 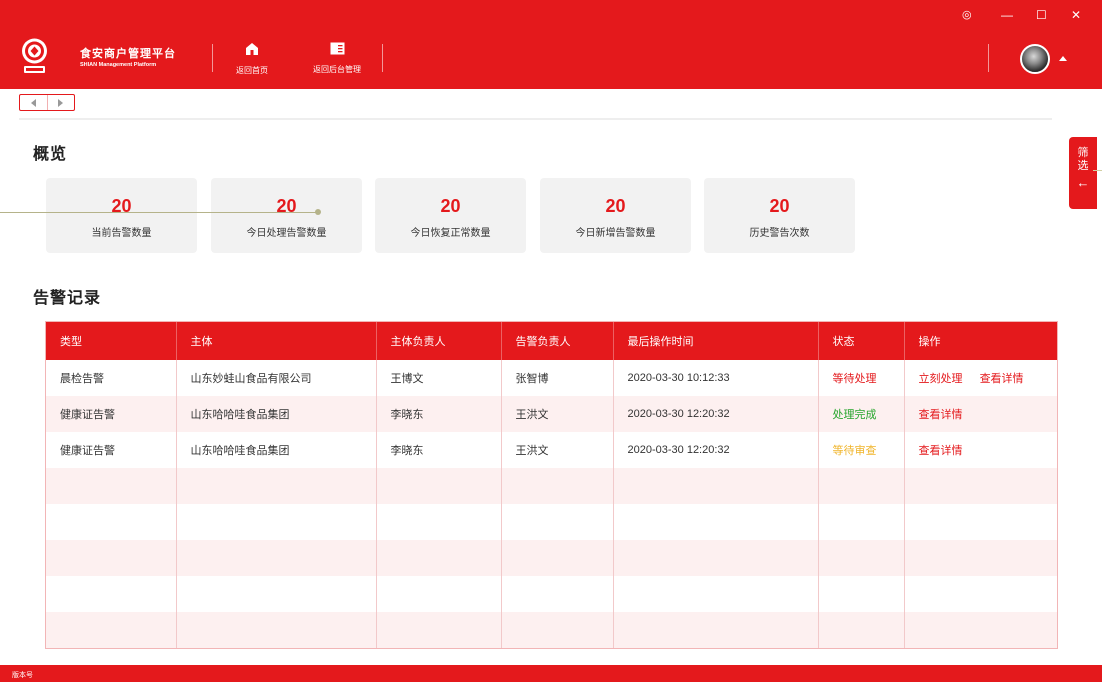 What do you see at coordinates (67, 298) in the screenshot?
I see `alerts-title: 告警记录` at bounding box center [67, 298].